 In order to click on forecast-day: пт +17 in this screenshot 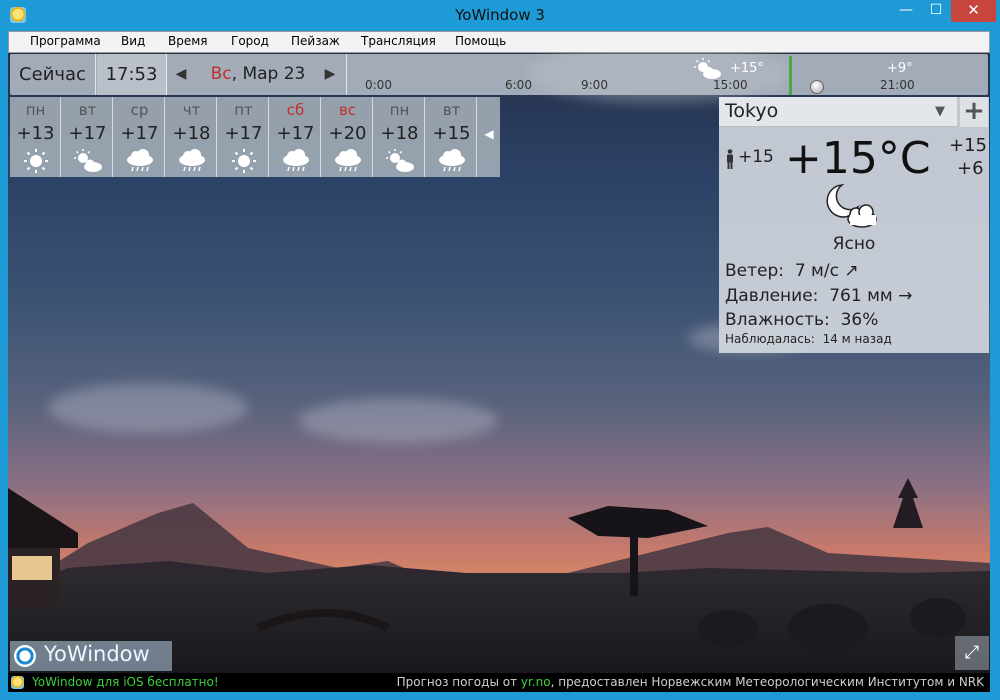, I will do `click(243, 137)`.